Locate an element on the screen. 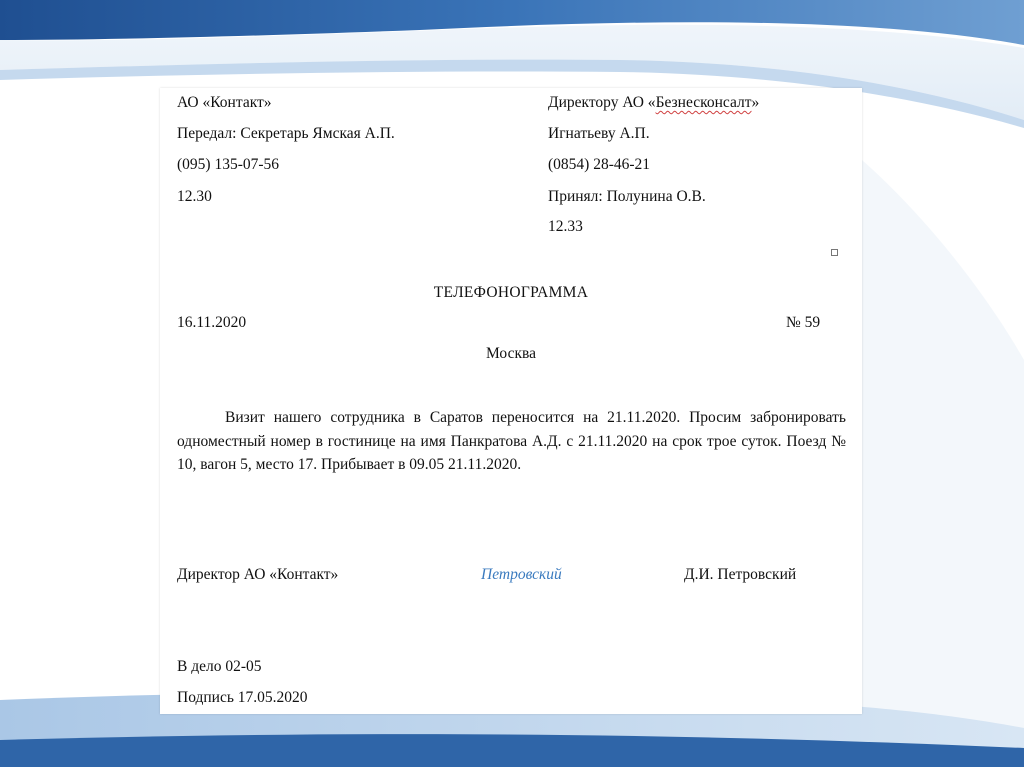  signatory-name: Д.И. Петровский is located at coordinates (740, 574).